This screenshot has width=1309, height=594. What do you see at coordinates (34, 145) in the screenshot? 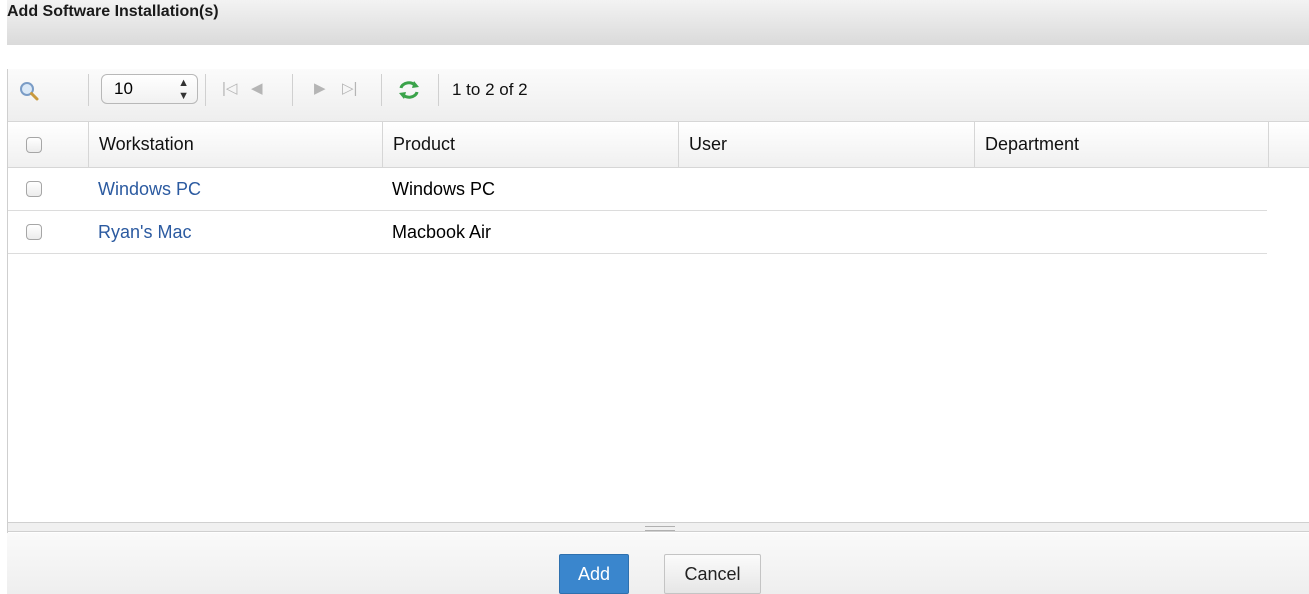
I see `select-all-checkbox` at bounding box center [34, 145].